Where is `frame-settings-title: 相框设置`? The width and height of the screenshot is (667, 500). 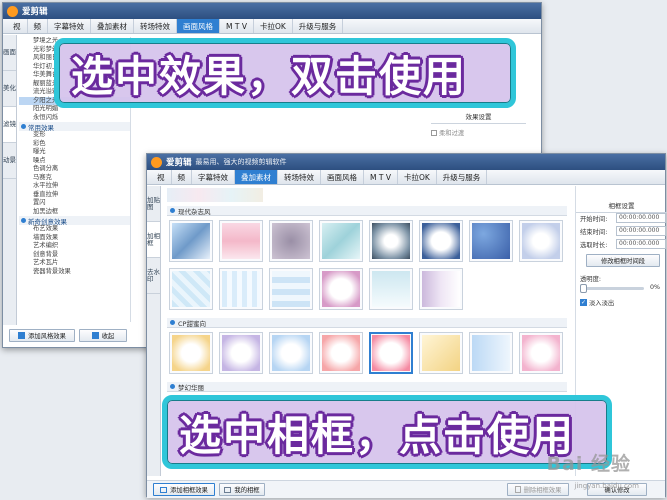 frame-settings-title: 相框设置 is located at coordinates (621, 206).